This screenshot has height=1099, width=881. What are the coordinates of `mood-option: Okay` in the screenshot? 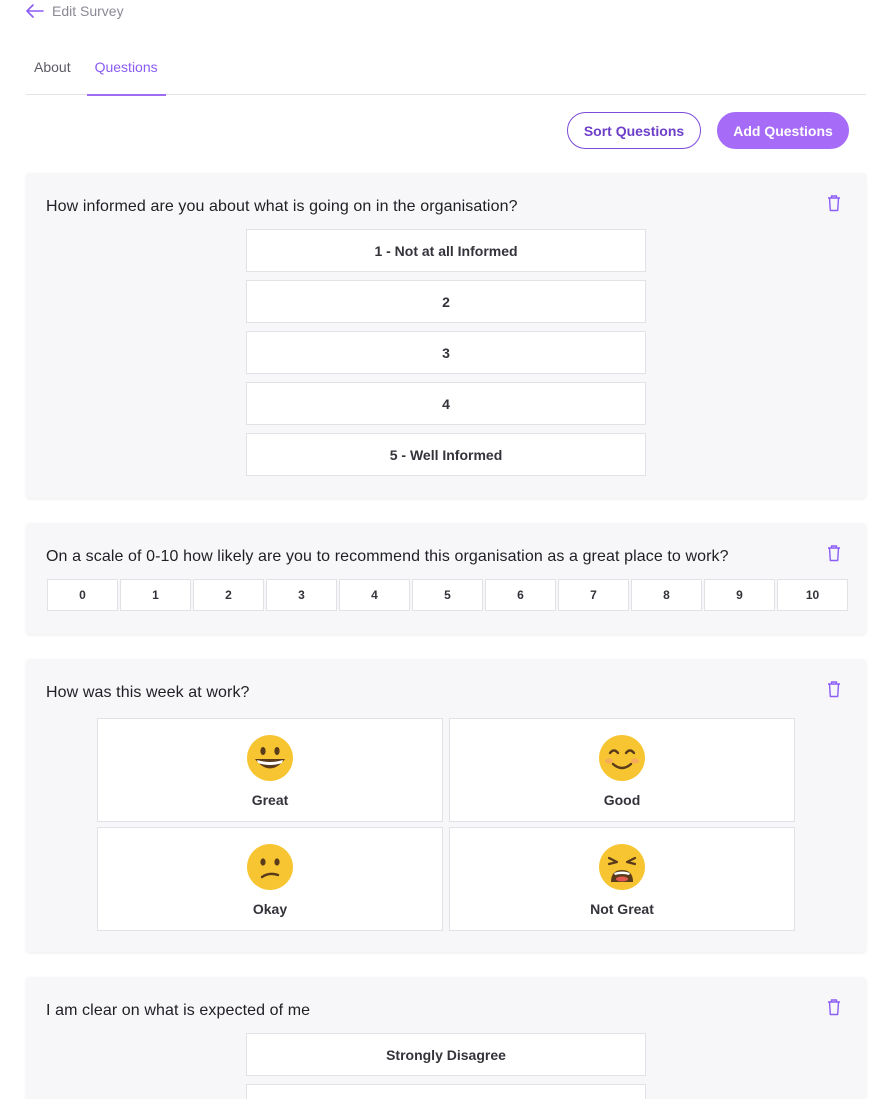 It's located at (270, 879).